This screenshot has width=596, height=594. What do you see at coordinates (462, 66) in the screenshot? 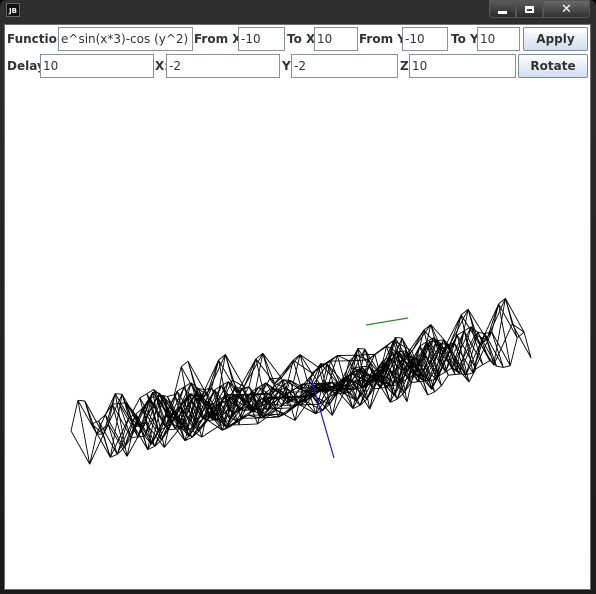
I see `rot-z-input: 10` at bounding box center [462, 66].